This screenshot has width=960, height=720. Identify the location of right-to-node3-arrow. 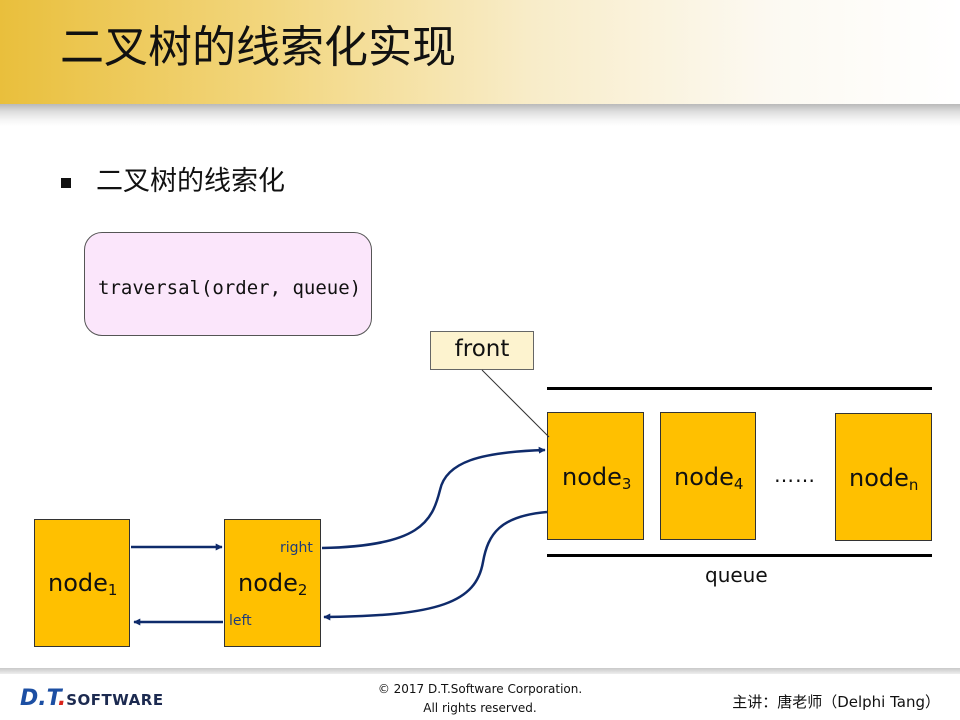
(433, 498).